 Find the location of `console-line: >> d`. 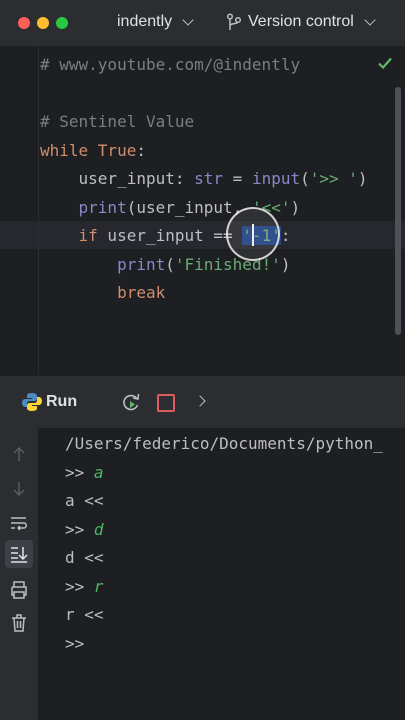

console-line: >> d is located at coordinates (84, 530).